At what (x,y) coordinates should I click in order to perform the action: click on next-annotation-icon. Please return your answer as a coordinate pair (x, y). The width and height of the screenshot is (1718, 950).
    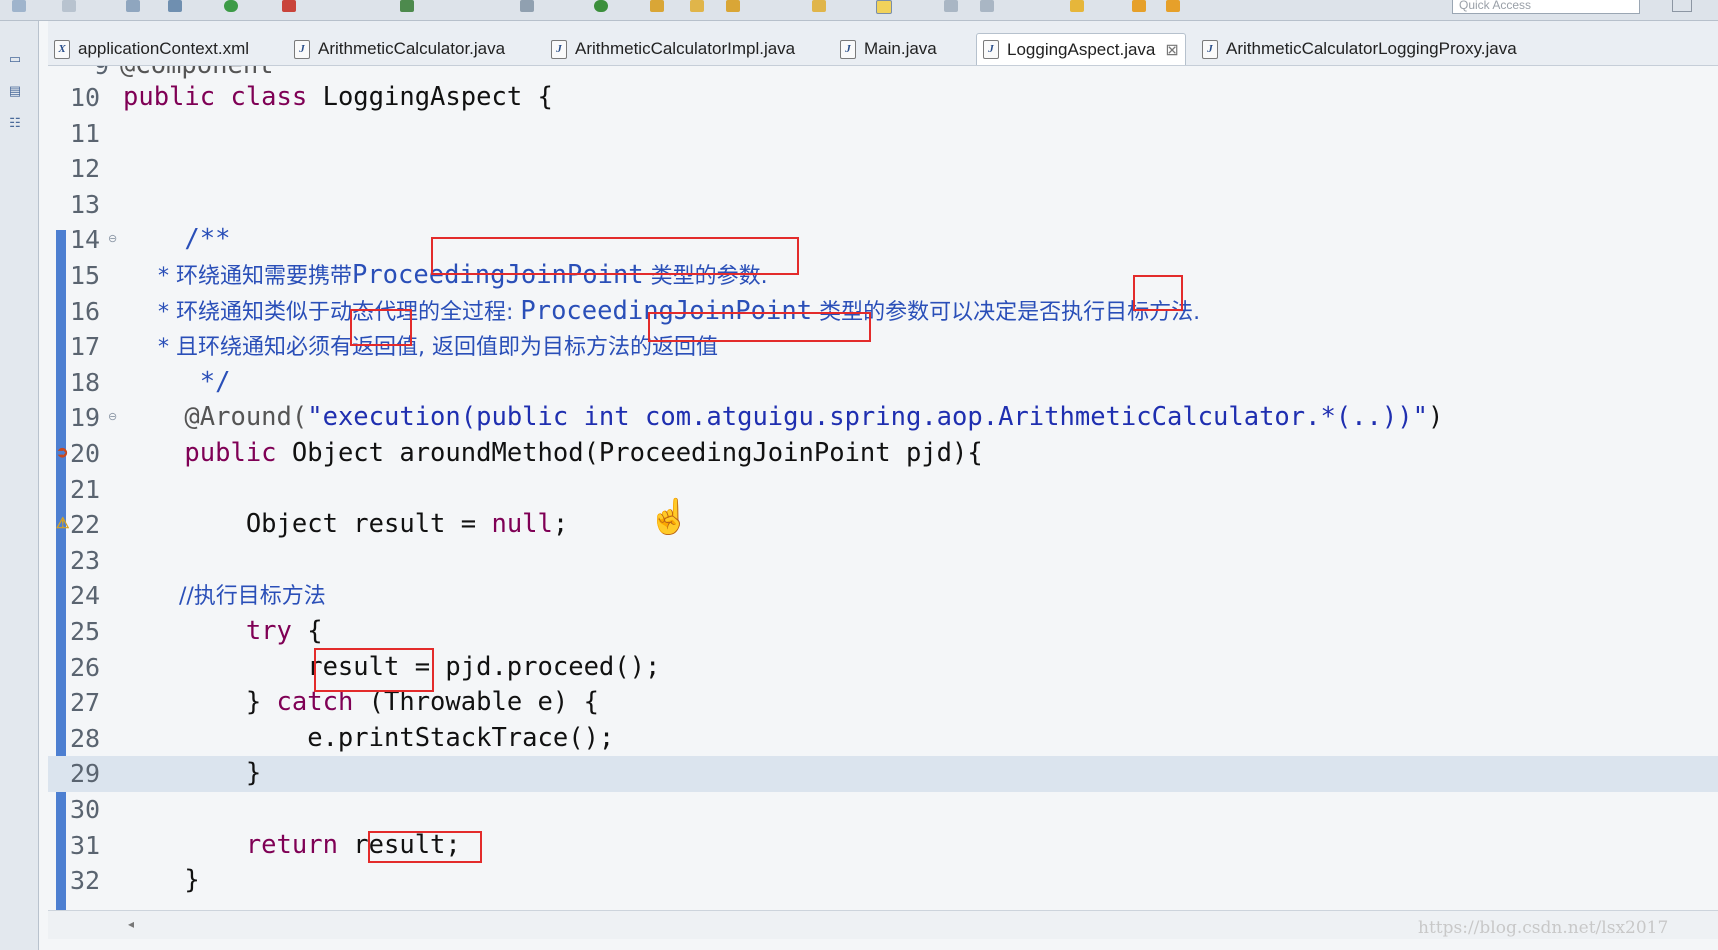
    Looking at the image, I should click on (1077, 6).